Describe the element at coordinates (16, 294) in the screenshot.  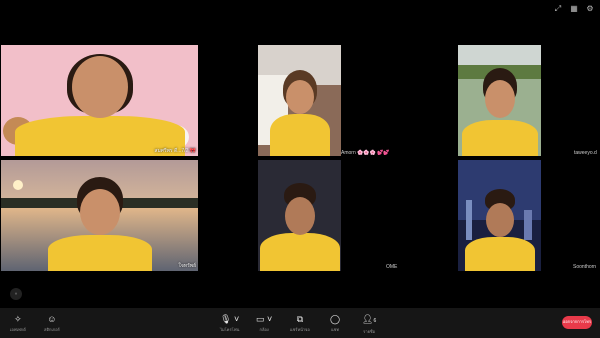
I see `line-logo: ●` at that location.